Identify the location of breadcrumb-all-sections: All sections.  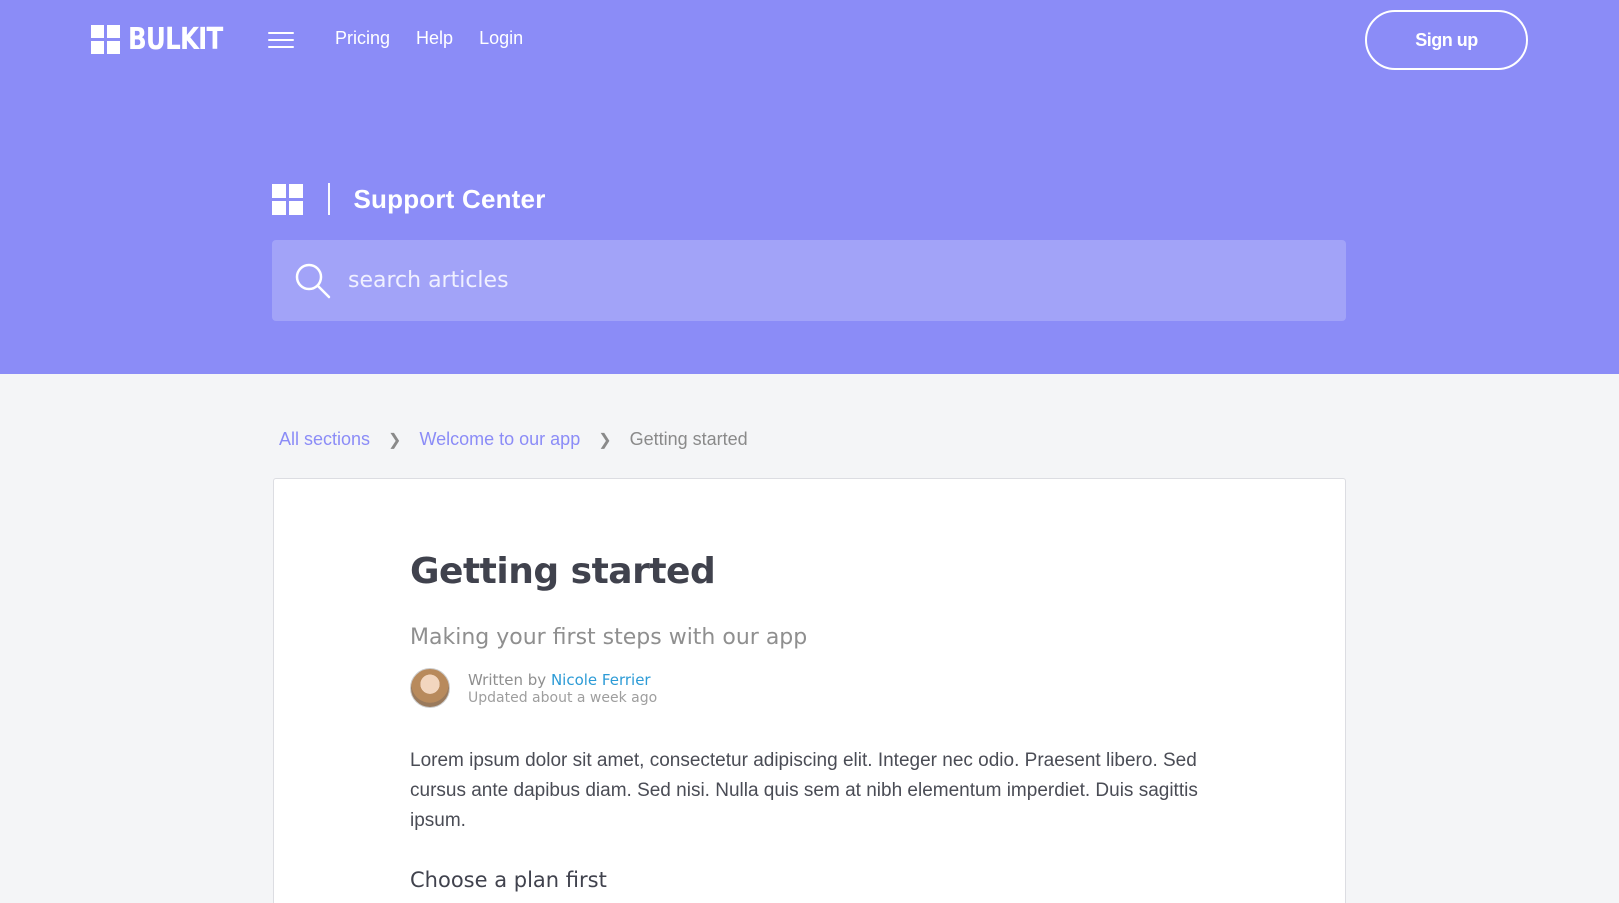
(324, 439).